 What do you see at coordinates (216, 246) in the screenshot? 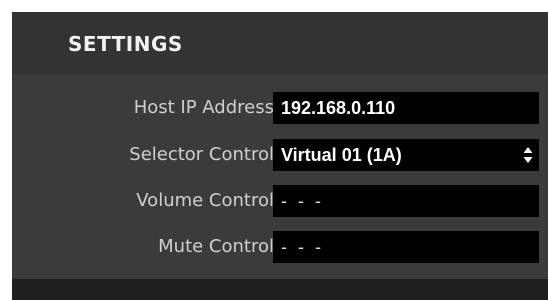
I see `mute-label: Mute Control` at bounding box center [216, 246].